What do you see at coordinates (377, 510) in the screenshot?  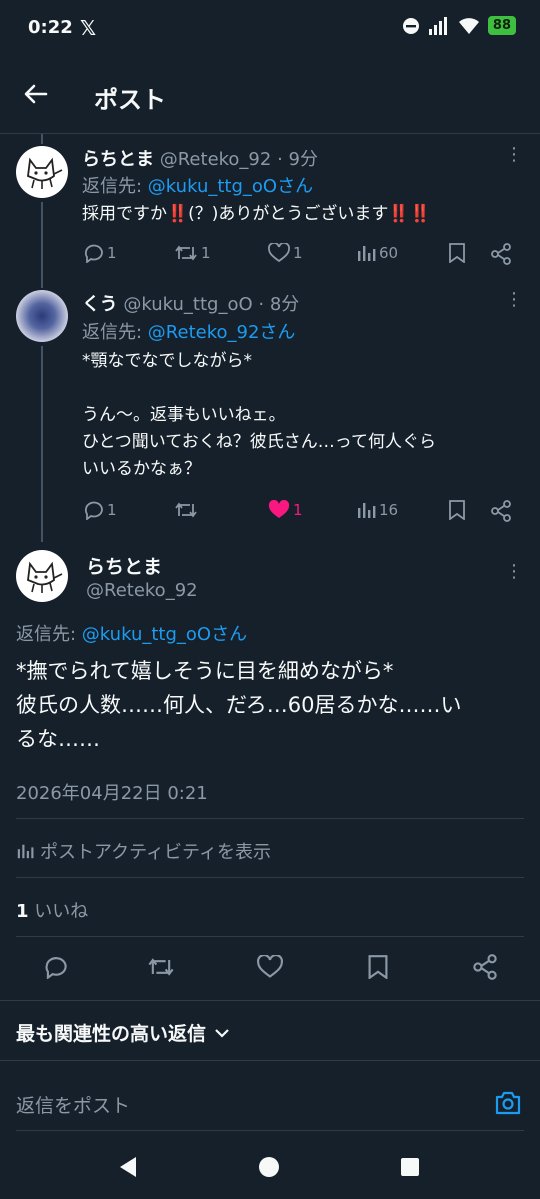 I see `views-button: 16` at bounding box center [377, 510].